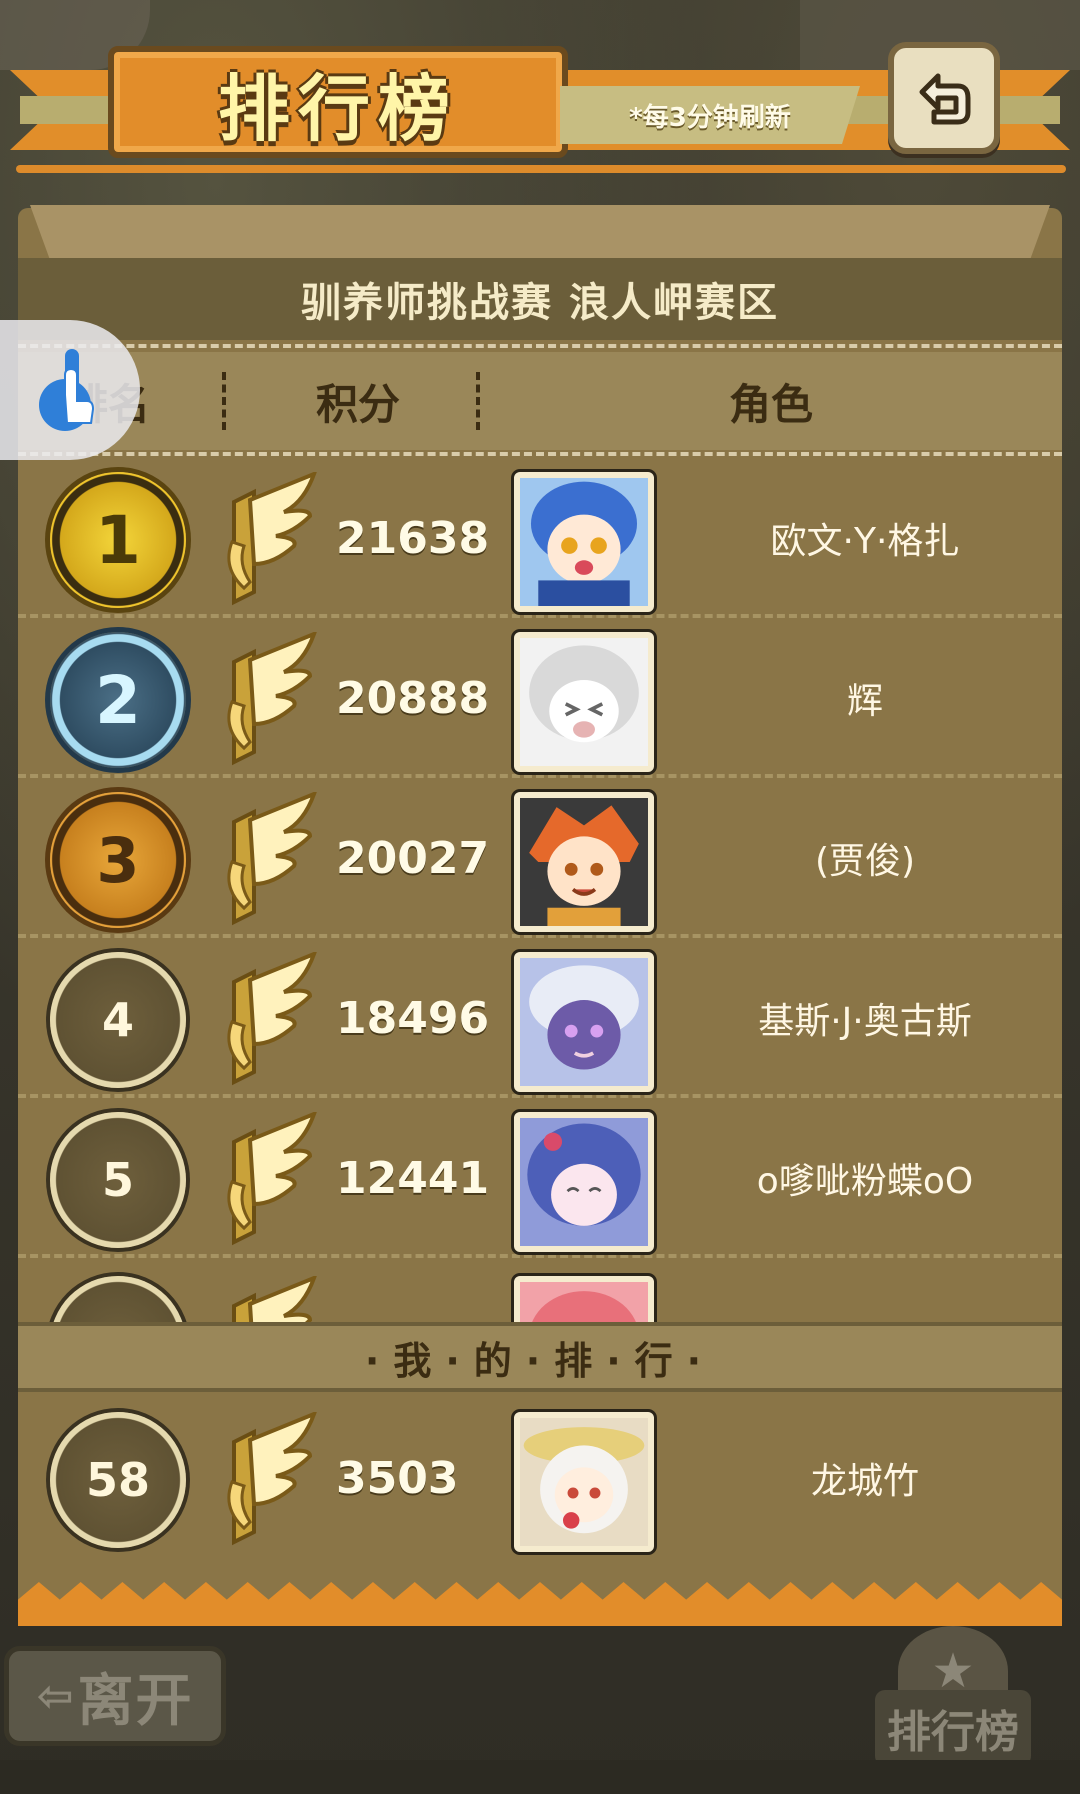 The image size is (1080, 1794). What do you see at coordinates (540, 233) in the screenshot?
I see `panel-topper` at bounding box center [540, 233].